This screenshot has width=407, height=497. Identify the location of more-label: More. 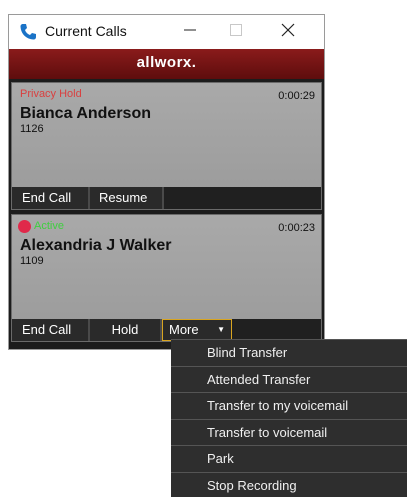
(184, 330).